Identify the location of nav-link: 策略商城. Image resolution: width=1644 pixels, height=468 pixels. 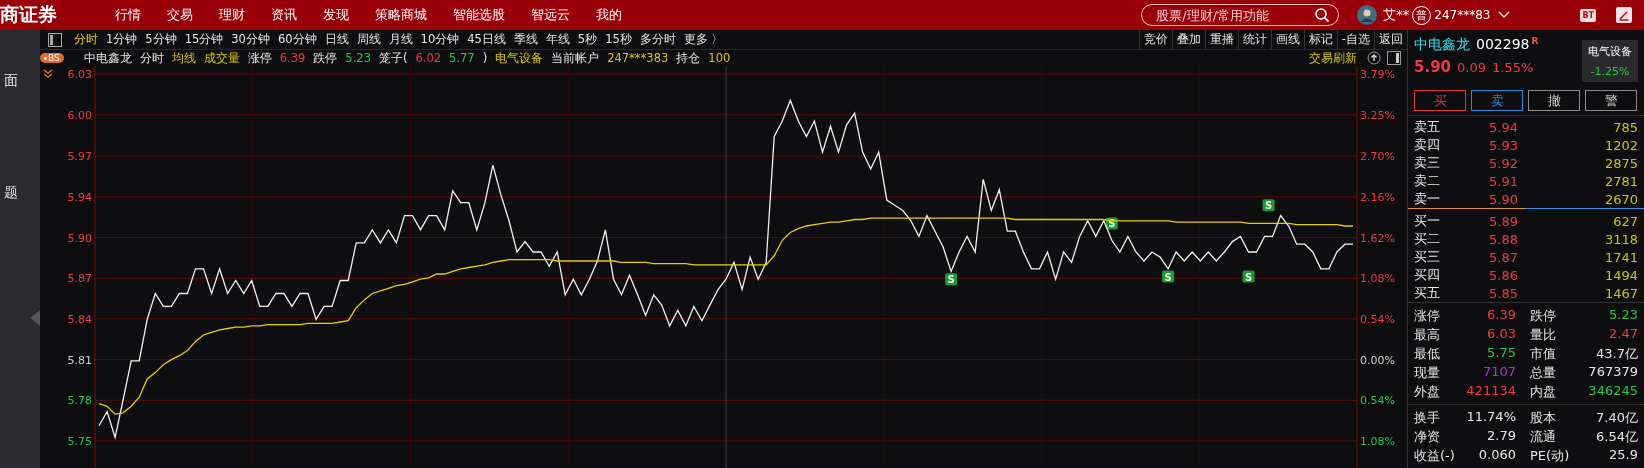
(401, 15).